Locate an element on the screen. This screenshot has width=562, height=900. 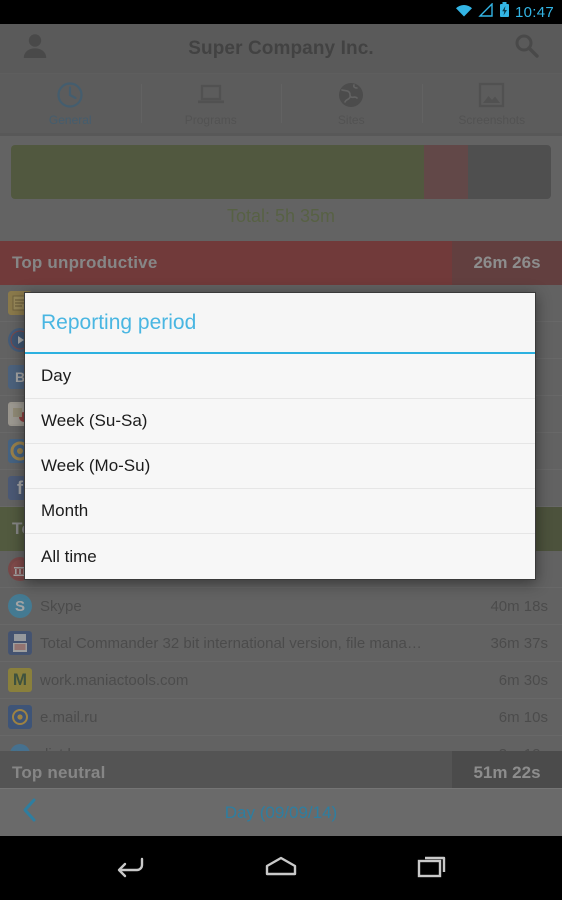
row-time: 40m 18s is located at coordinates (519, 606).